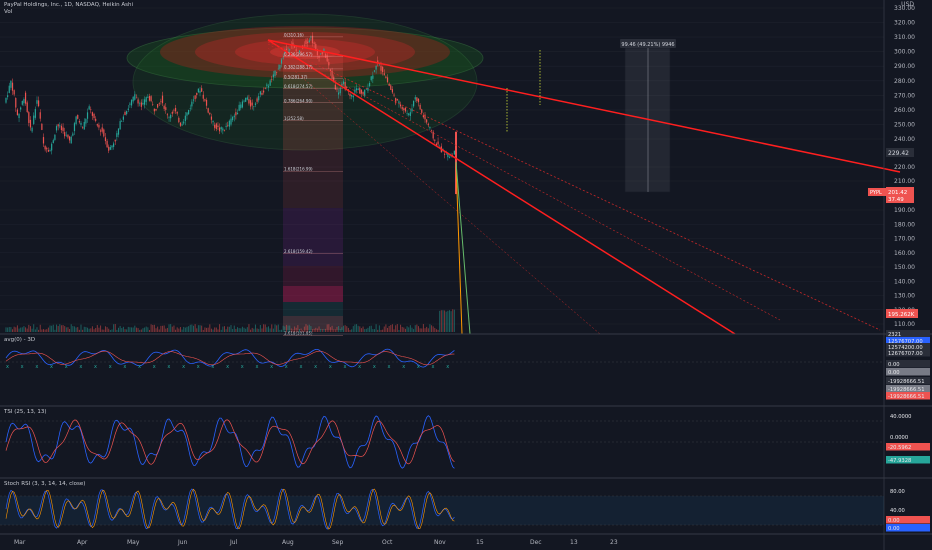  Describe the element at coordinates (298, 100) in the screenshot. I see `fib-label: 0.786(264.90)` at that location.